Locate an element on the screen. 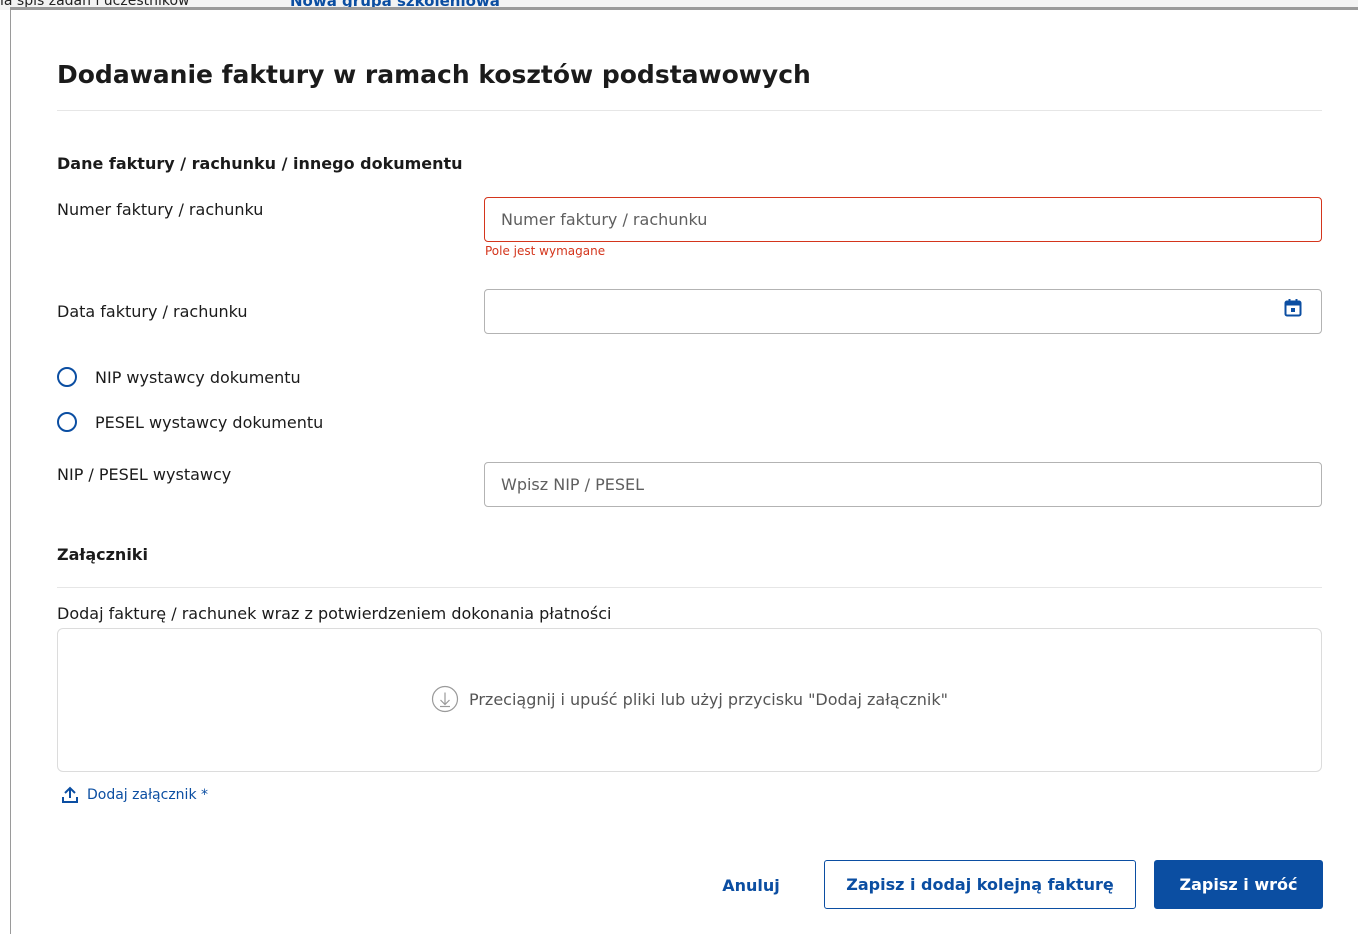  save-and-add-next-button: Zapisz i dodaj kolejną fakturę is located at coordinates (980, 884).